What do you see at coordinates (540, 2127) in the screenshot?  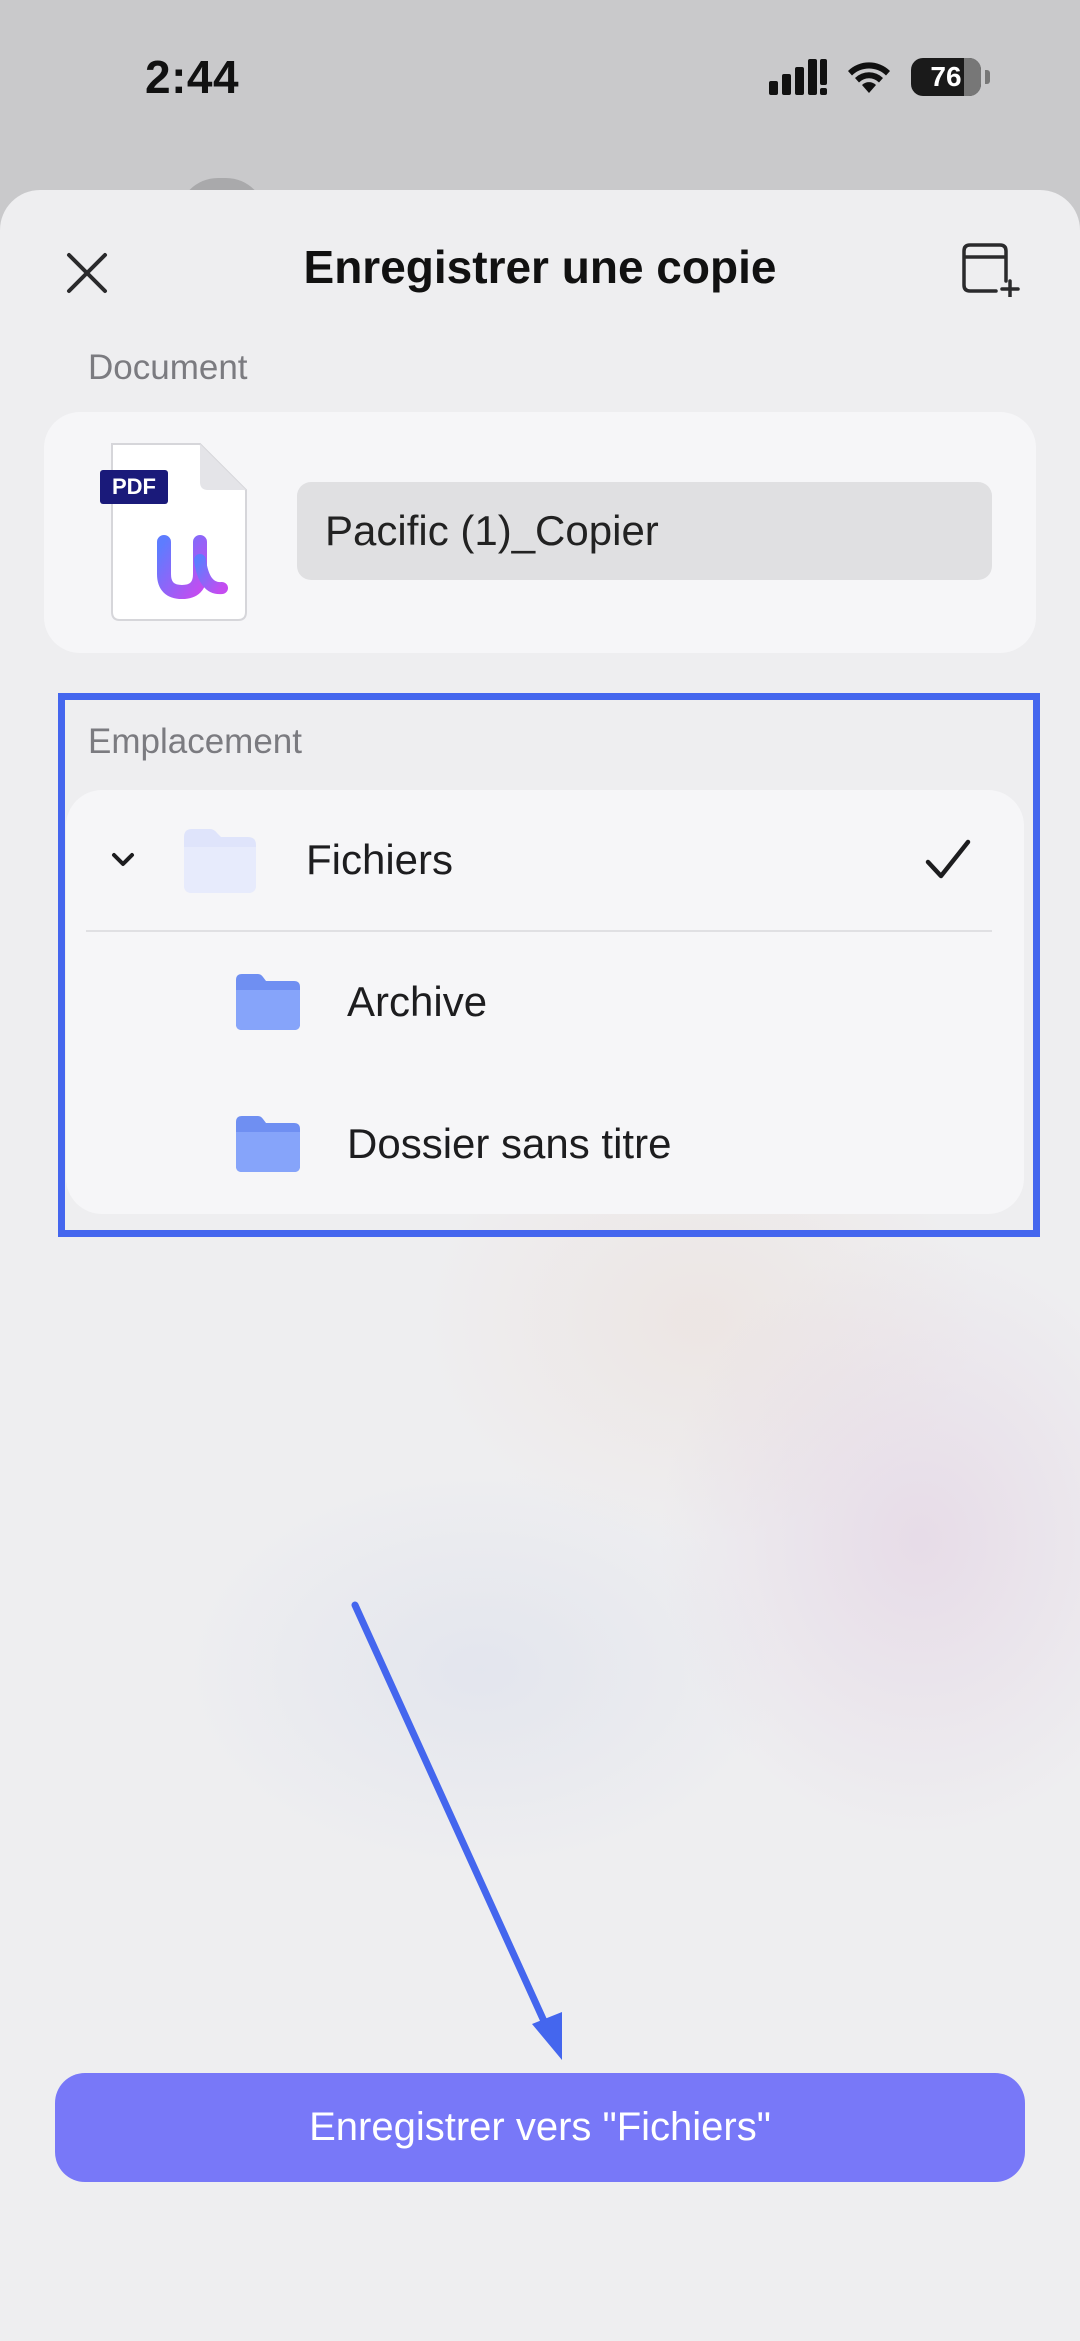 I see `save-to-fichiers-button: Enregistrer vers "Fichiers"` at bounding box center [540, 2127].